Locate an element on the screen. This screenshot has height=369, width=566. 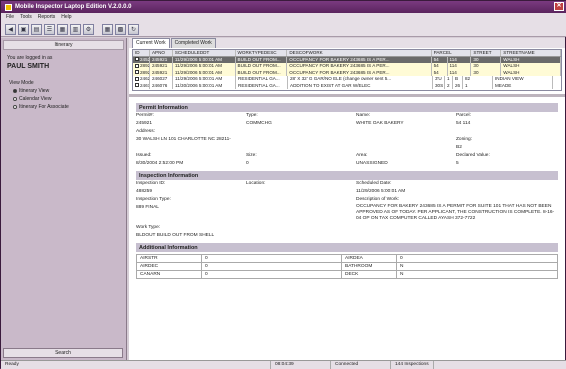
app-icon is located at coordinates (8, 7).